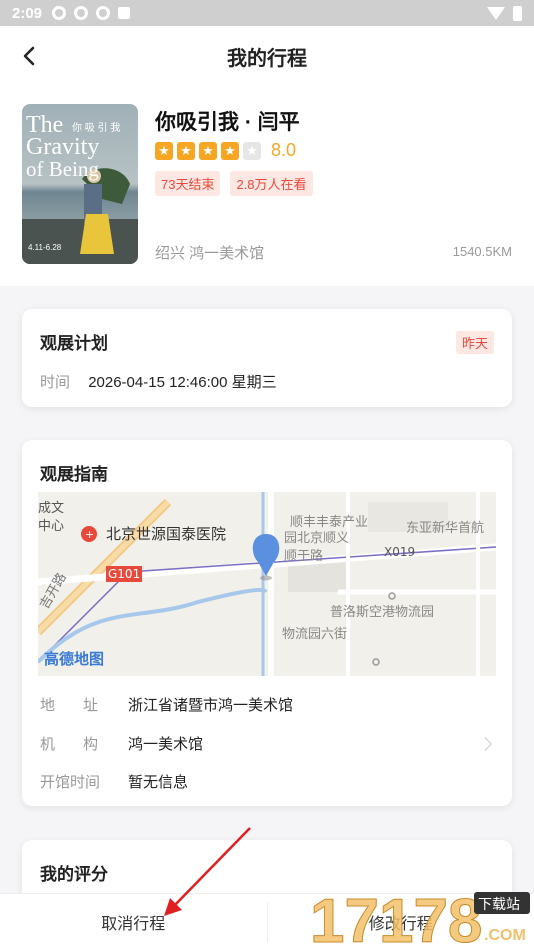 This screenshot has height=950, width=534. Describe the element at coordinates (496, 13) in the screenshot. I see `wifi-icon` at that location.